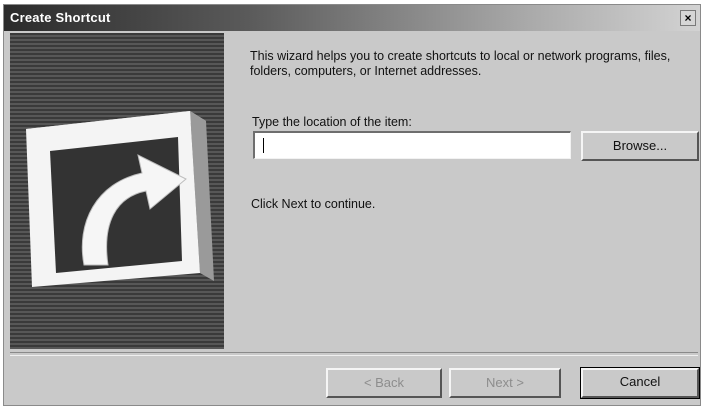 This screenshot has width=704, height=408. Describe the element at coordinates (352, 18) in the screenshot. I see `title-bar: Create Shortcut ×` at that location.